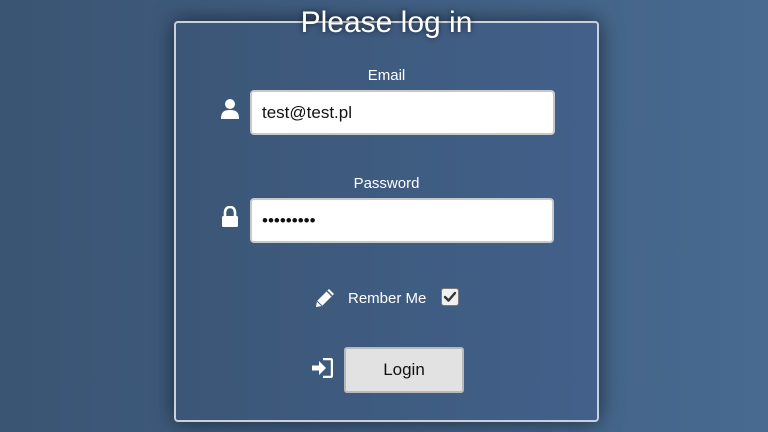  I want to click on sign-in-icon, so click(322, 368).